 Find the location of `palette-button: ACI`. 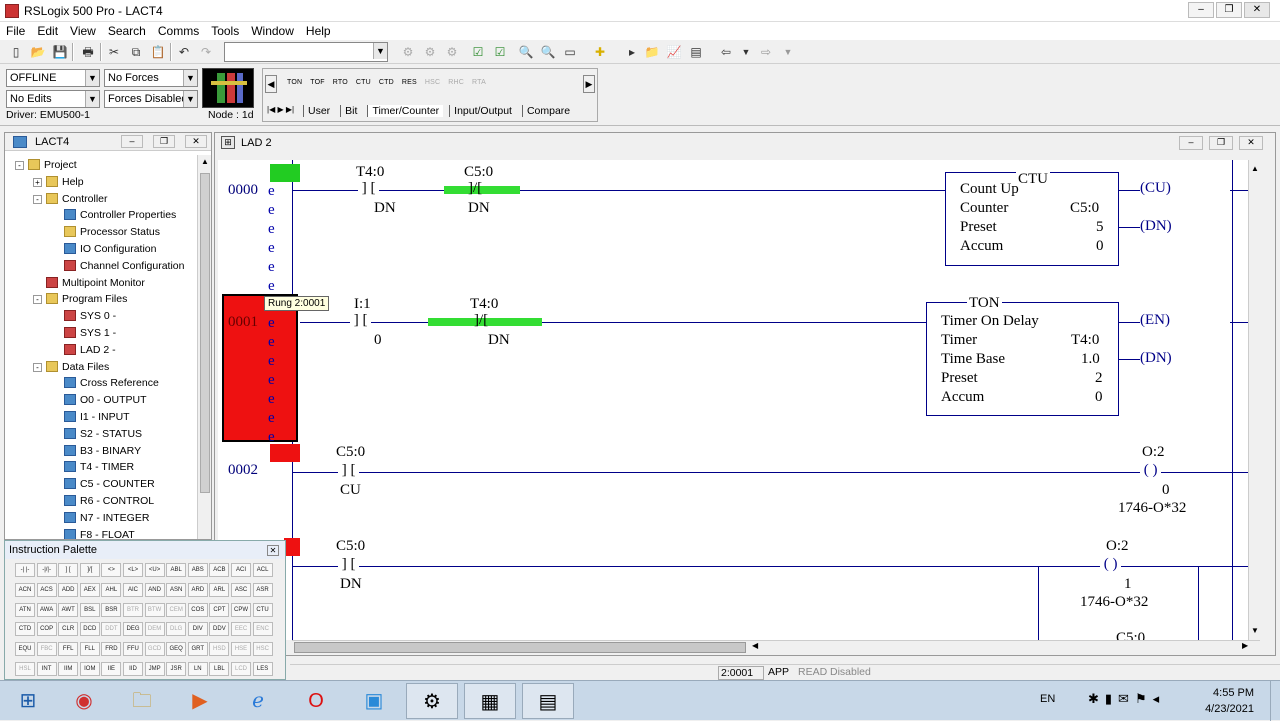

palette-button: ACI is located at coordinates (241, 570).